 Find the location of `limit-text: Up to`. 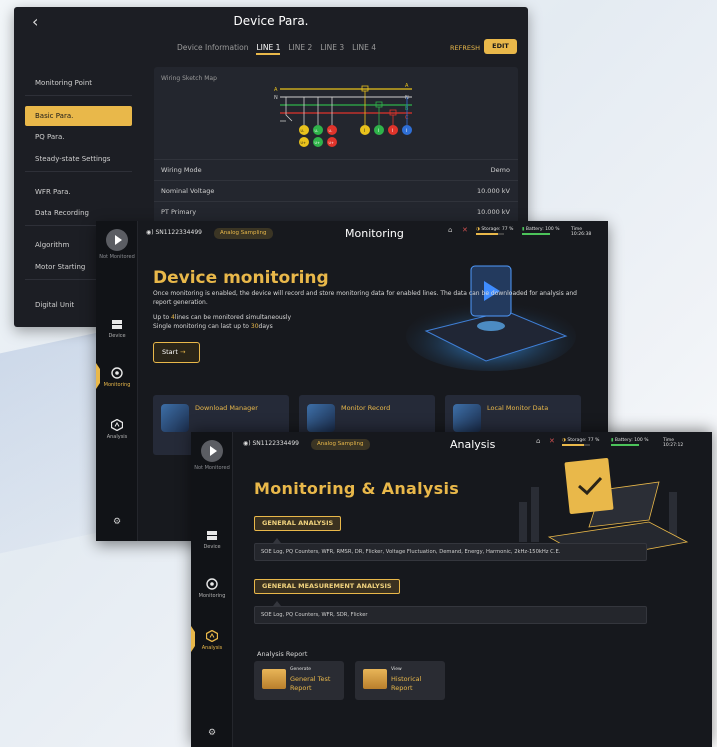

limit-text: Up to is located at coordinates (162, 317).